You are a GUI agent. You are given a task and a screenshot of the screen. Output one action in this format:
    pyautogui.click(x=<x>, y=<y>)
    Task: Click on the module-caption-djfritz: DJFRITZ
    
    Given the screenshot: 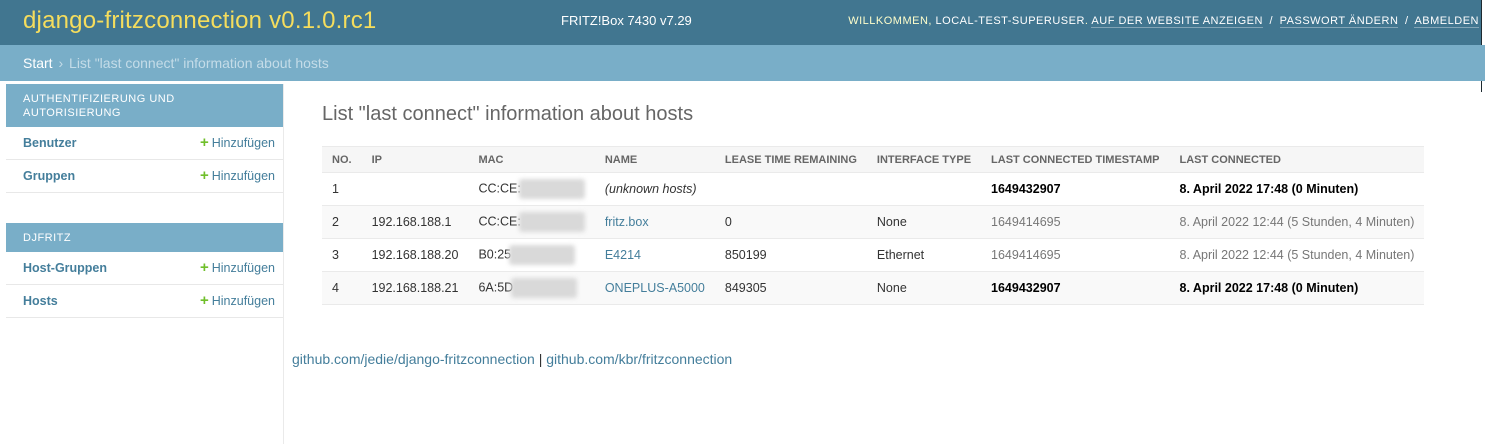 What is the action you would take?
    pyautogui.click(x=144, y=237)
    